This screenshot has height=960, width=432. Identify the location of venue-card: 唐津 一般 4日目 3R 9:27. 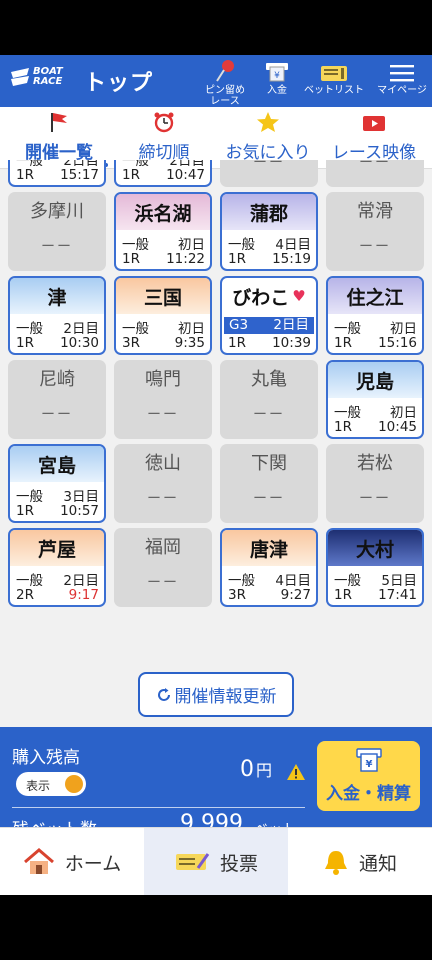
(269, 567).